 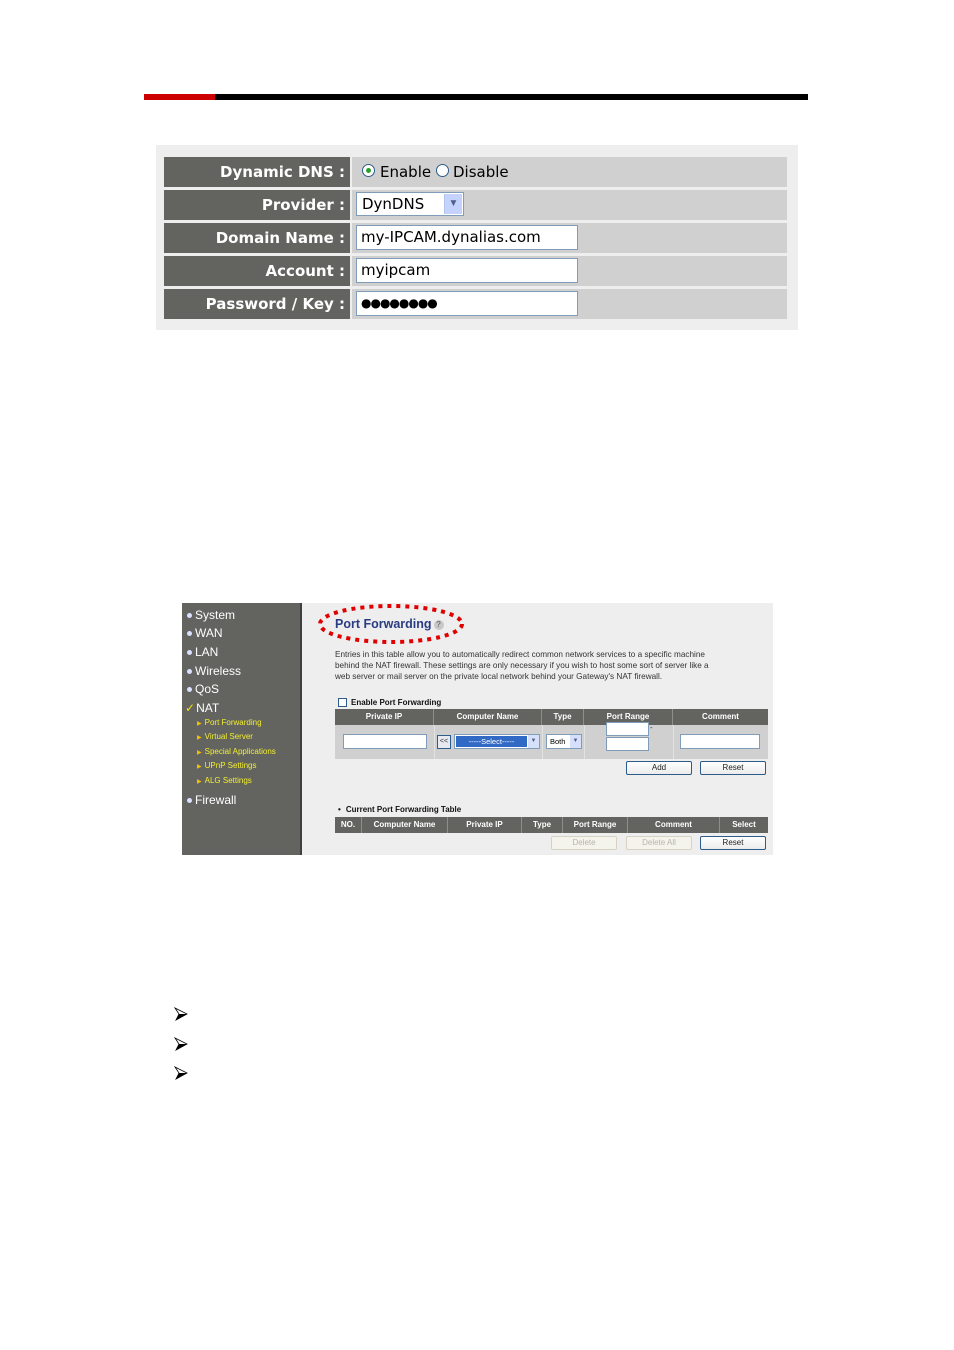 I want to click on enable-port-forwarding: Enable Port Forwarding, so click(x=389, y=703).